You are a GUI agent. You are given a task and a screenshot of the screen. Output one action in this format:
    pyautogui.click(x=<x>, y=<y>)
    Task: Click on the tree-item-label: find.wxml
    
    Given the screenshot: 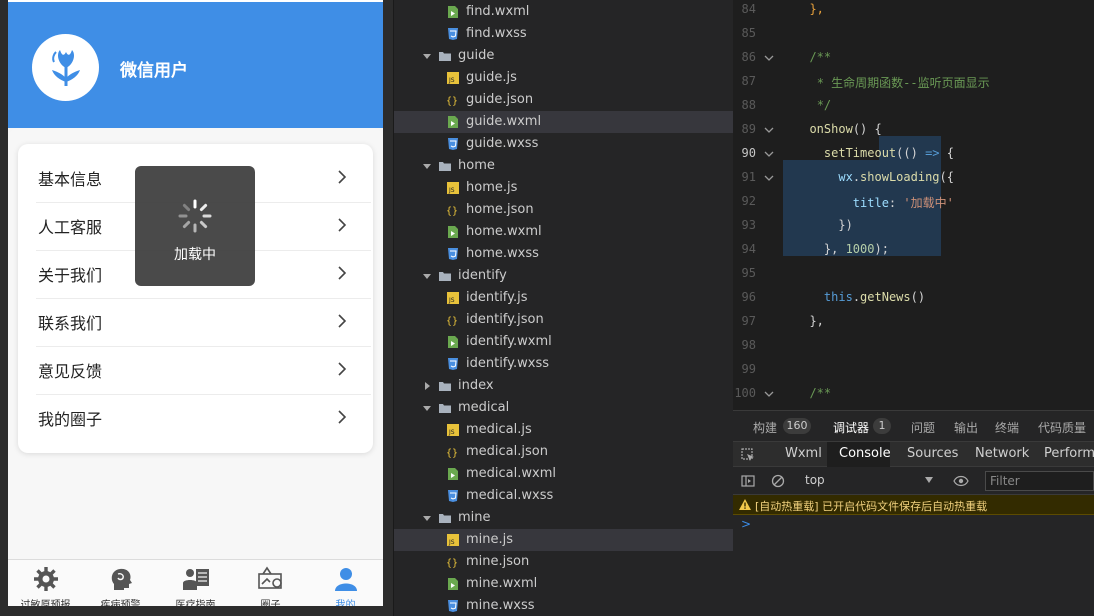 What is the action you would take?
    pyautogui.click(x=498, y=11)
    